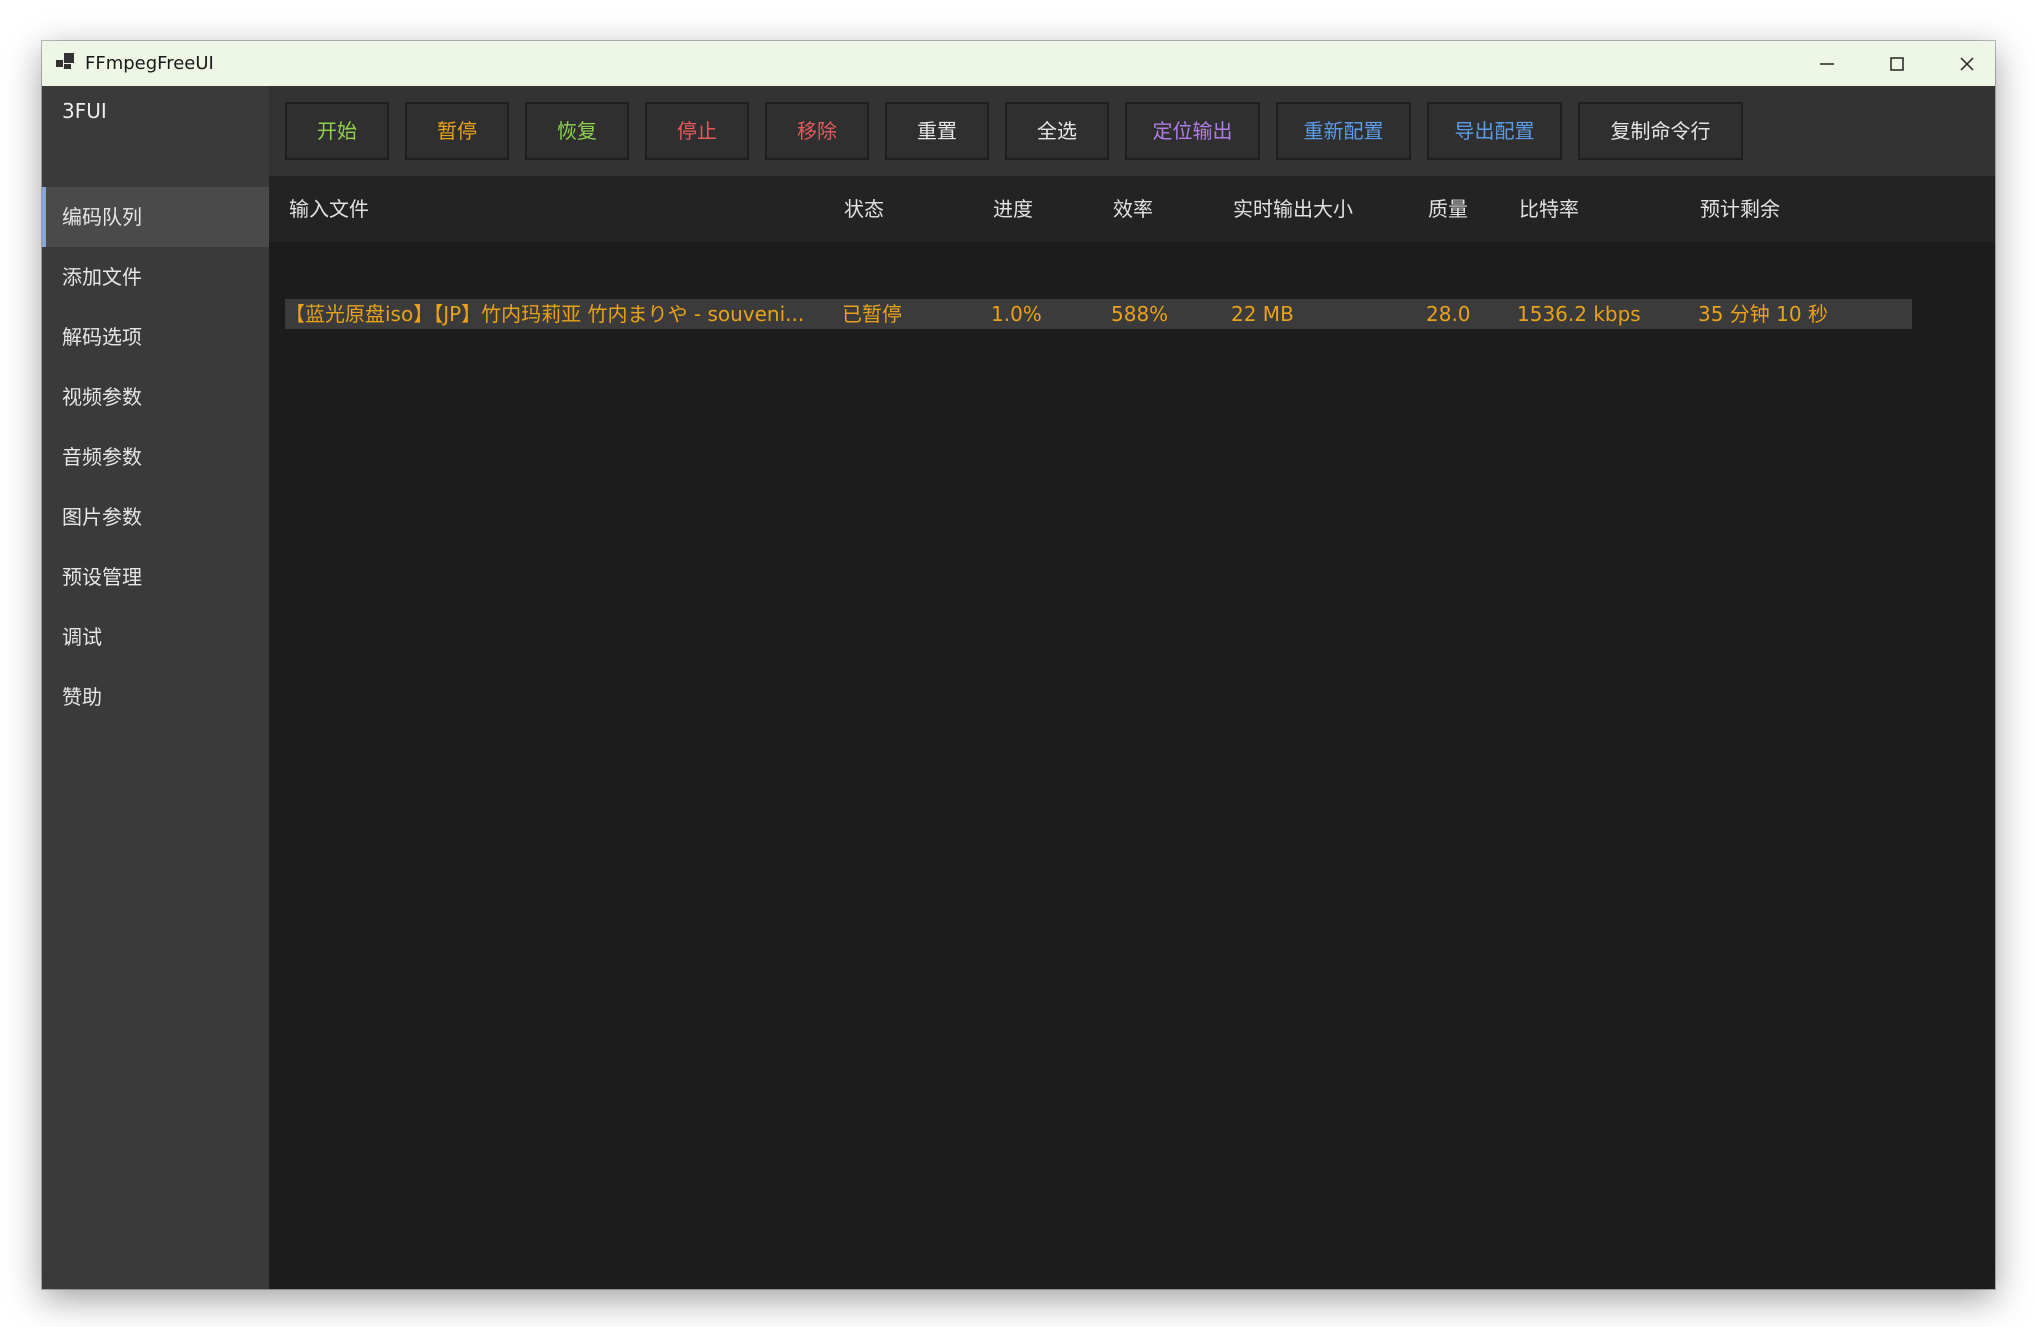 The width and height of the screenshot is (2034, 1327). What do you see at coordinates (155, 337) in the screenshot?
I see `sidebar-item-decode-options: 解码选项` at bounding box center [155, 337].